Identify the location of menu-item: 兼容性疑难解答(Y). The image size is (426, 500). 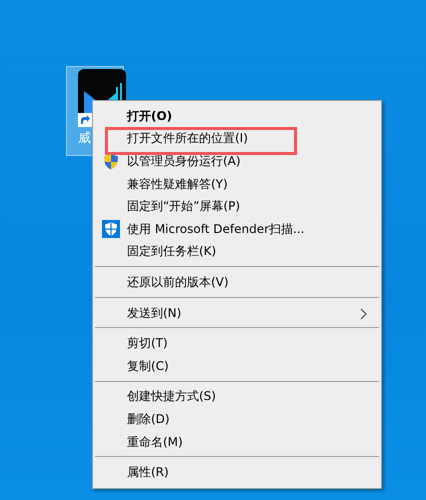
(237, 184).